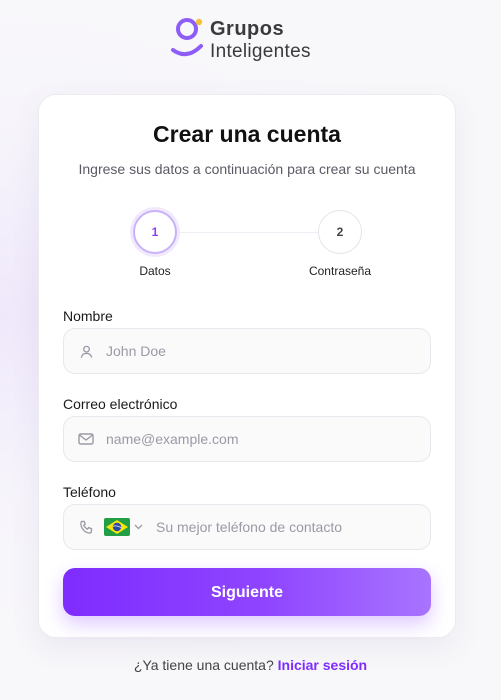 The width and height of the screenshot is (501, 700). What do you see at coordinates (187, 37) in the screenshot?
I see `logo-icon` at bounding box center [187, 37].